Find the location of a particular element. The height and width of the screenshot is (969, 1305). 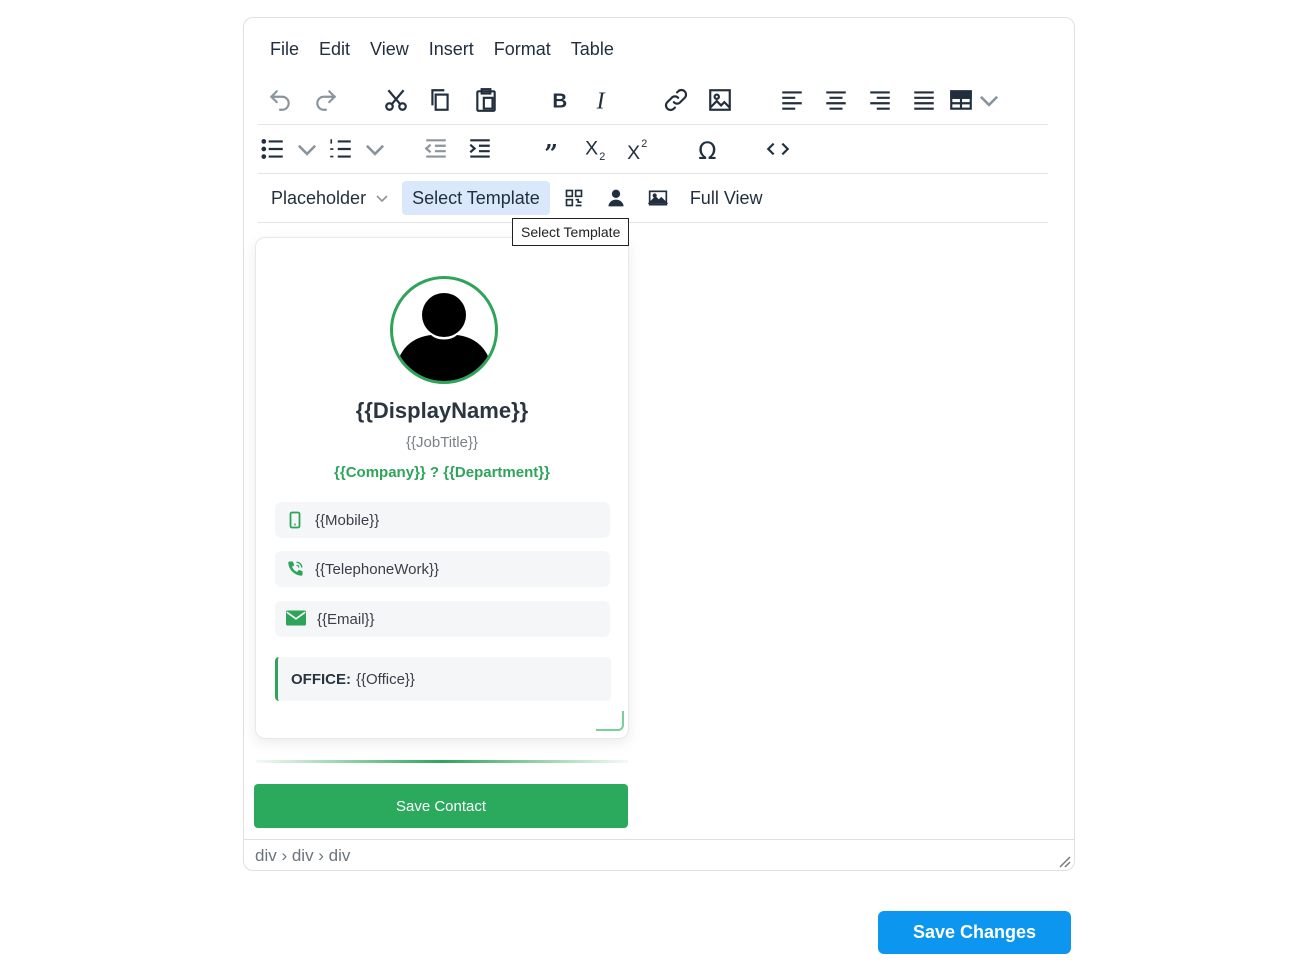

outdent-icon is located at coordinates (435, 148).